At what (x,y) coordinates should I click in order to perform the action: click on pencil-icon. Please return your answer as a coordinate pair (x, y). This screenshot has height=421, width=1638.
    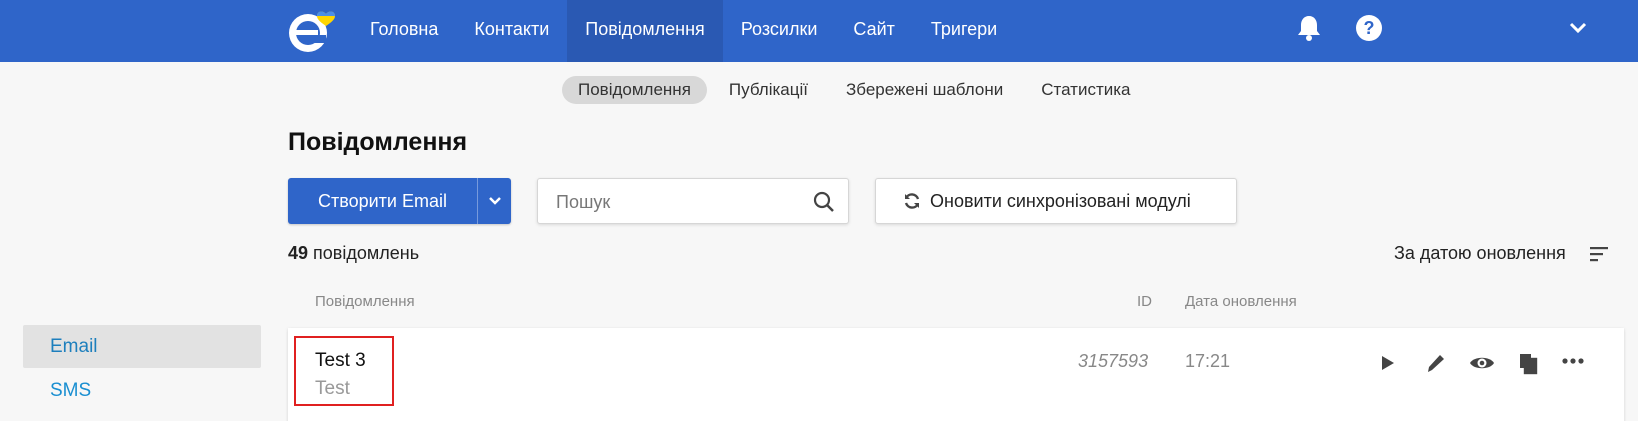
    Looking at the image, I should click on (1435, 363).